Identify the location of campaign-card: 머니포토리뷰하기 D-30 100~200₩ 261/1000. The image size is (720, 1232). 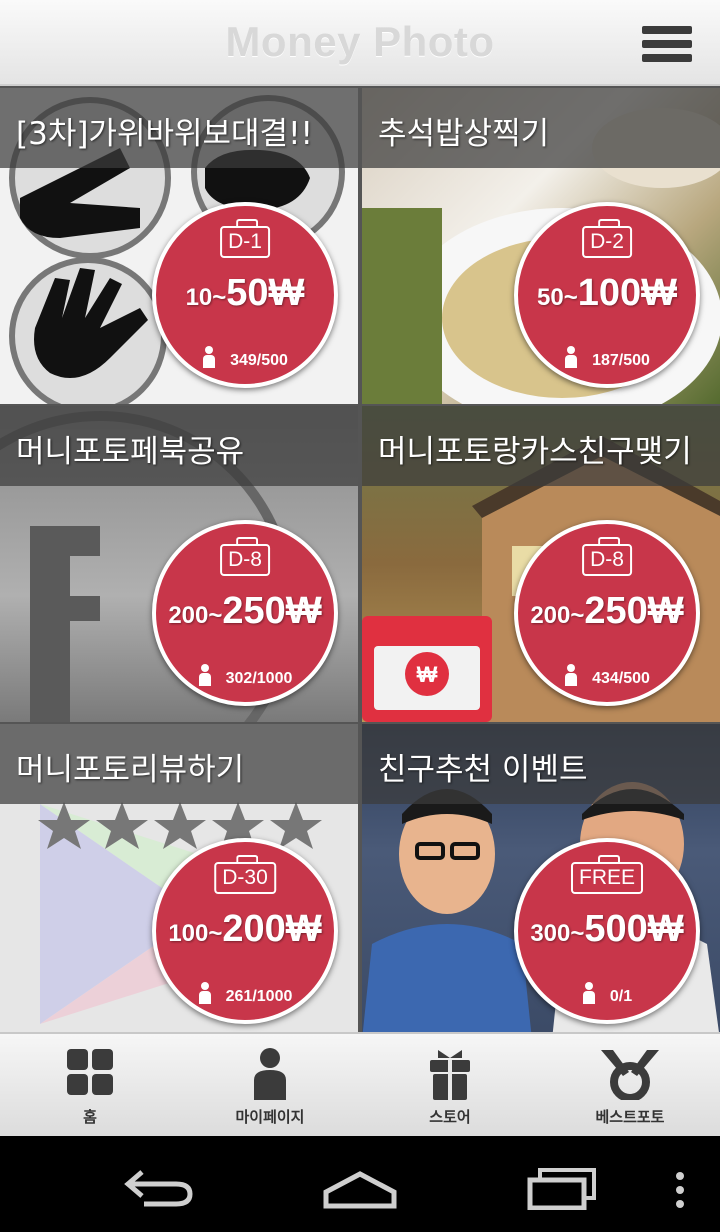
(179, 882).